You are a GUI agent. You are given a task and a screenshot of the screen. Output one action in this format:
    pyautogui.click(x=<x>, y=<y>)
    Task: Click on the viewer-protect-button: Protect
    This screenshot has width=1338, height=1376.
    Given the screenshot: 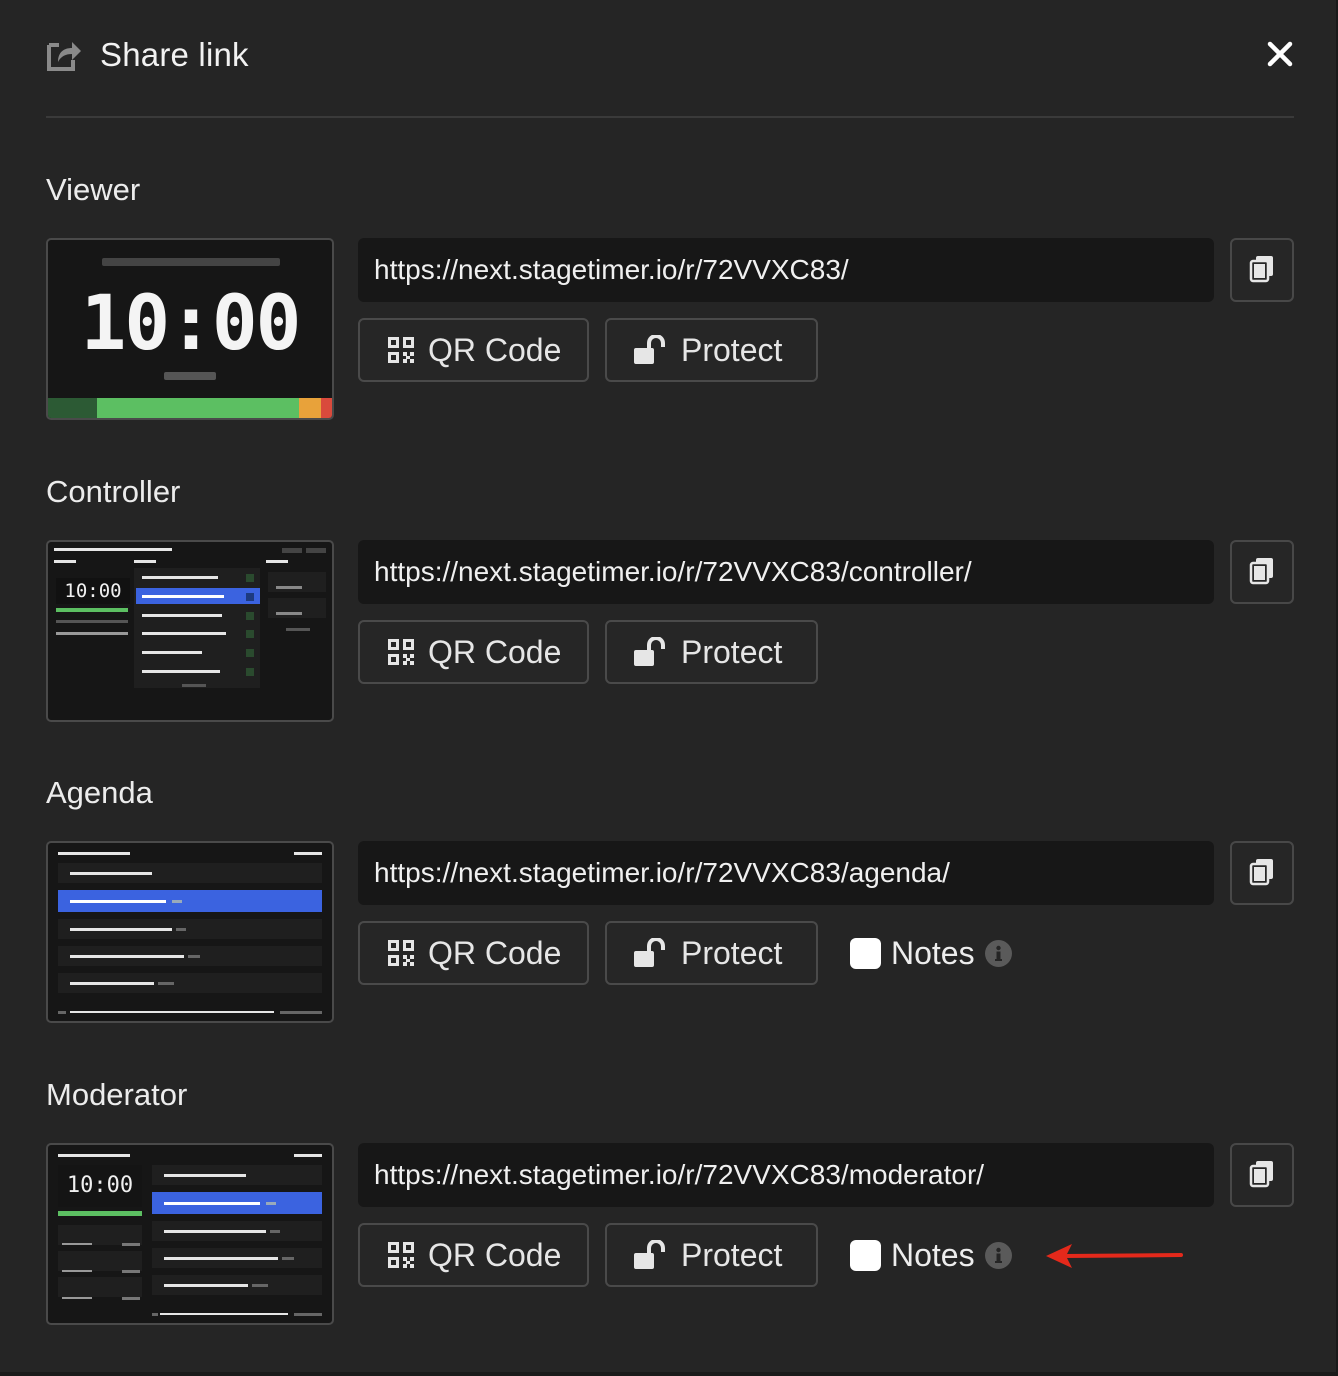 What is the action you would take?
    pyautogui.click(x=711, y=350)
    